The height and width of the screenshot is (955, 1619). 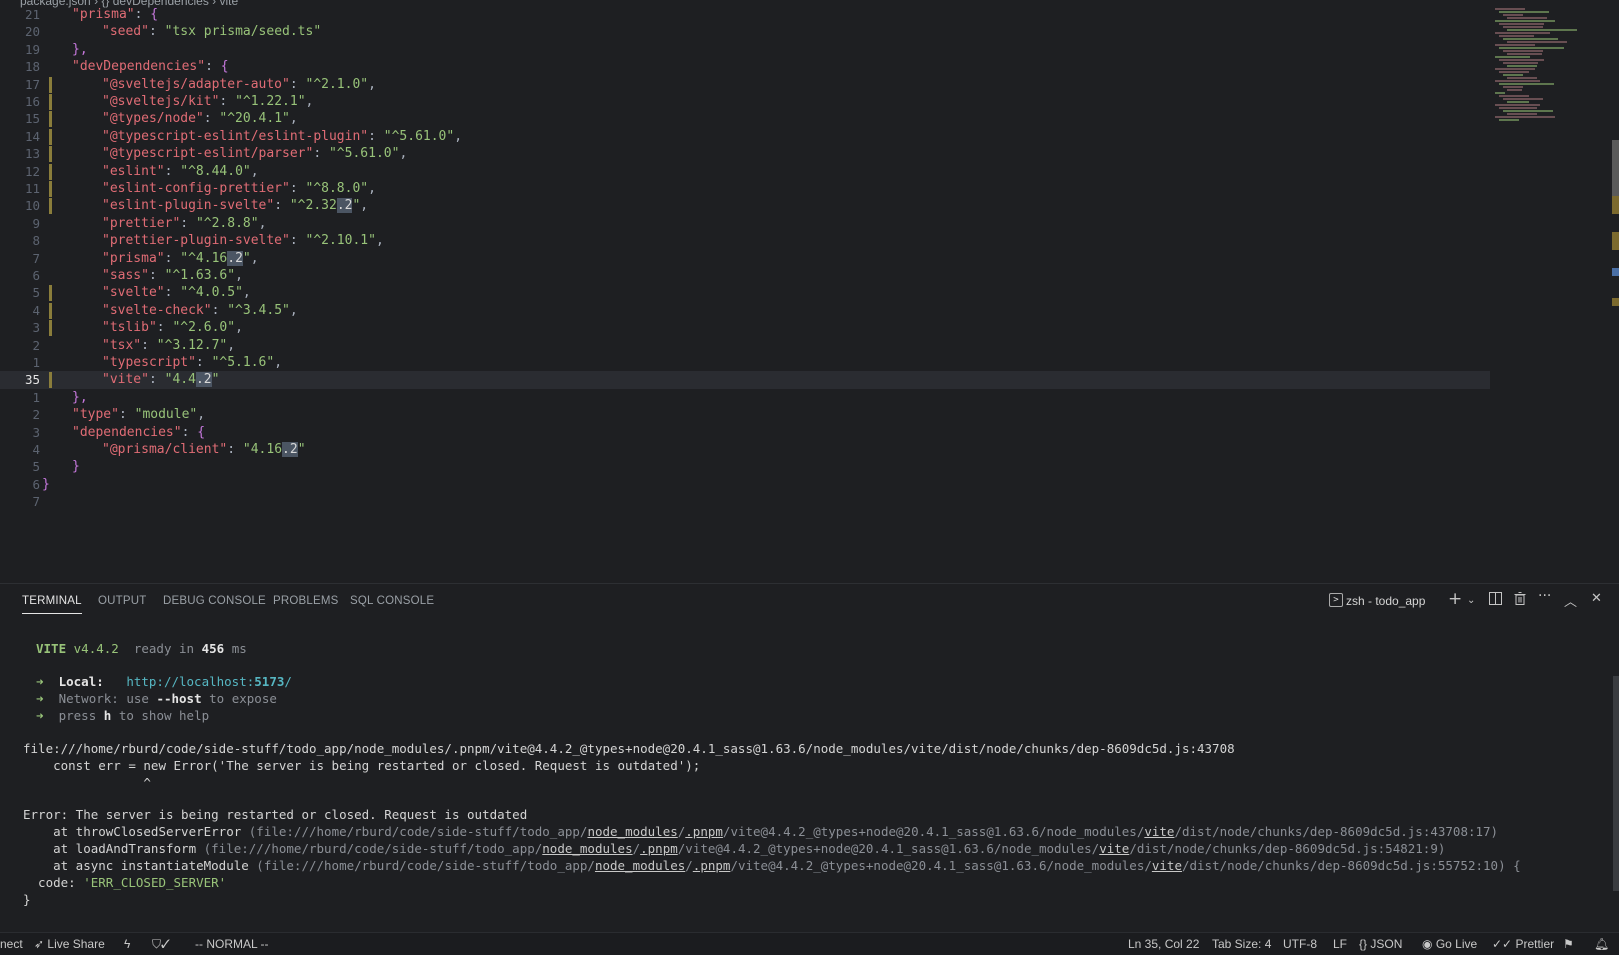 I want to click on line-content: "type": "module",, so click(x=139, y=415).